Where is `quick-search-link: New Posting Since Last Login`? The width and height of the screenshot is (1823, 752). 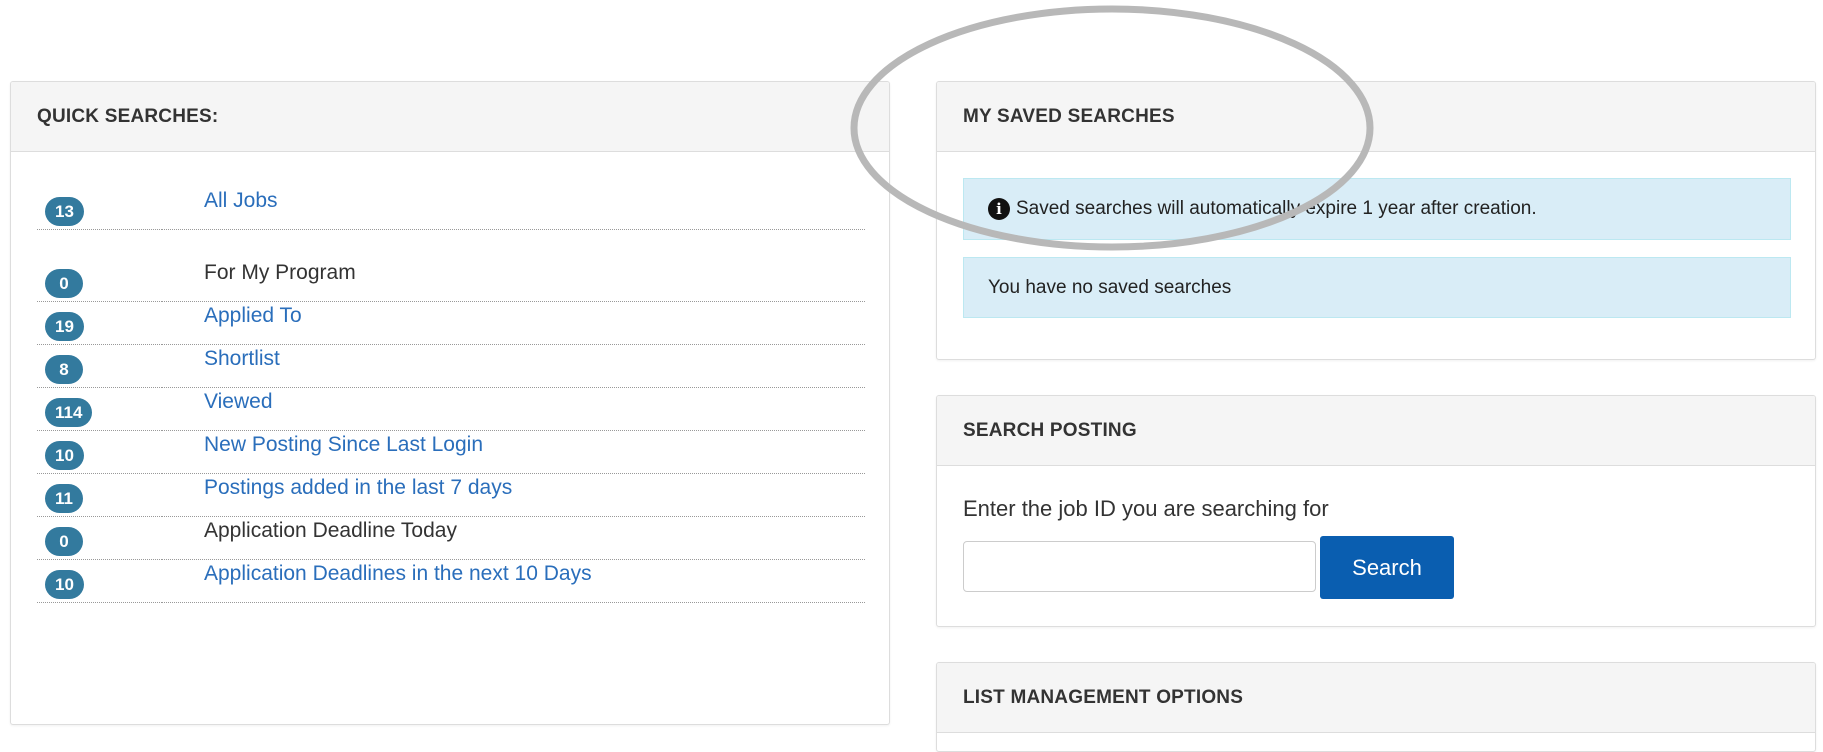 quick-search-link: New Posting Since Last Login is located at coordinates (343, 445).